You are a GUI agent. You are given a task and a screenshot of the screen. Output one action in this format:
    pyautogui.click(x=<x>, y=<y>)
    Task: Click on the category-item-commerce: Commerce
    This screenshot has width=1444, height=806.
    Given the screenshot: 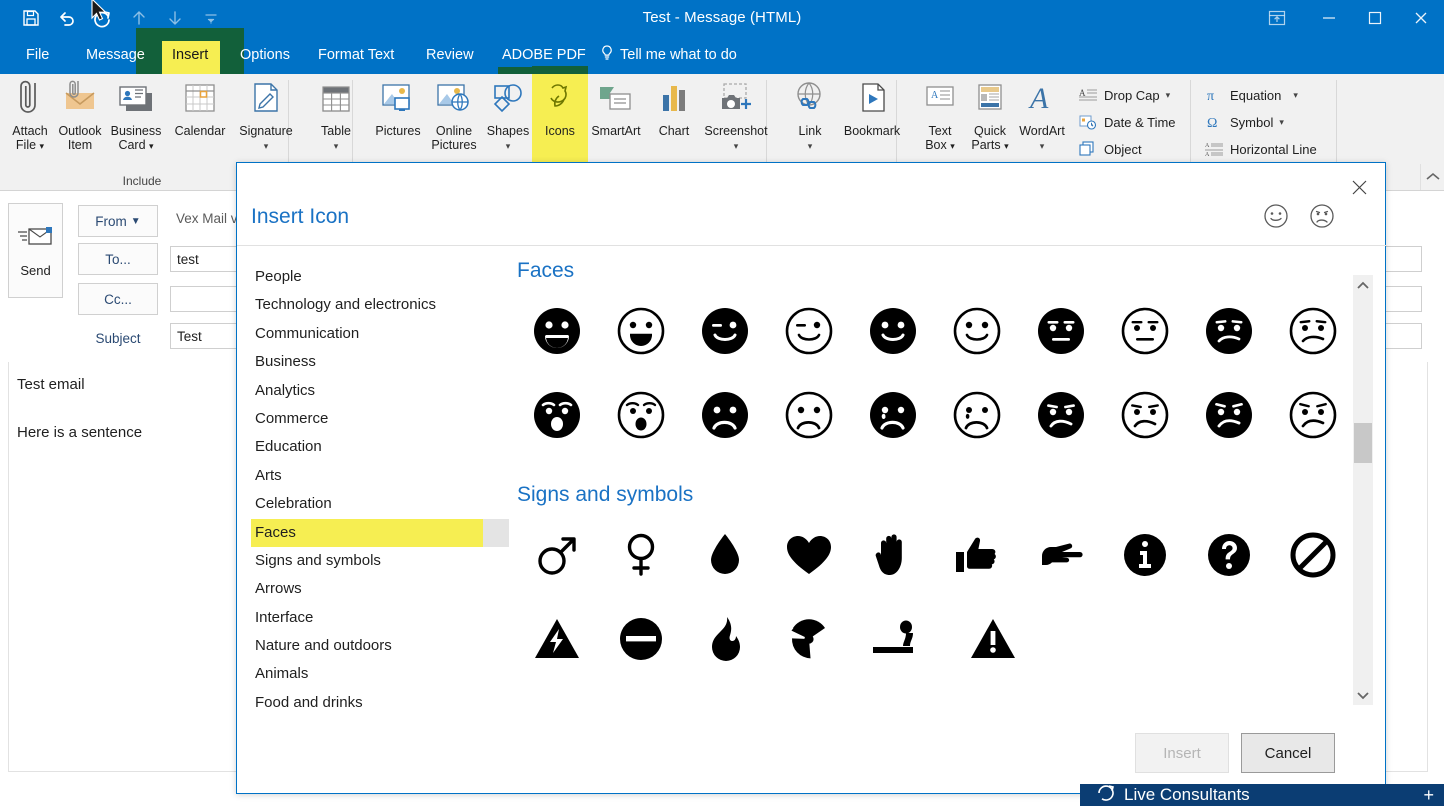 What is the action you would take?
    pyautogui.click(x=380, y=419)
    